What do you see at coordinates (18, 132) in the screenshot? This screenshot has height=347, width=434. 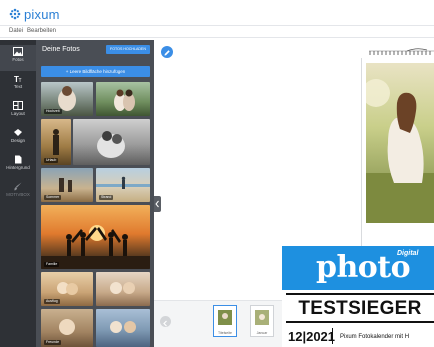 I see `design-icon` at bounding box center [18, 132].